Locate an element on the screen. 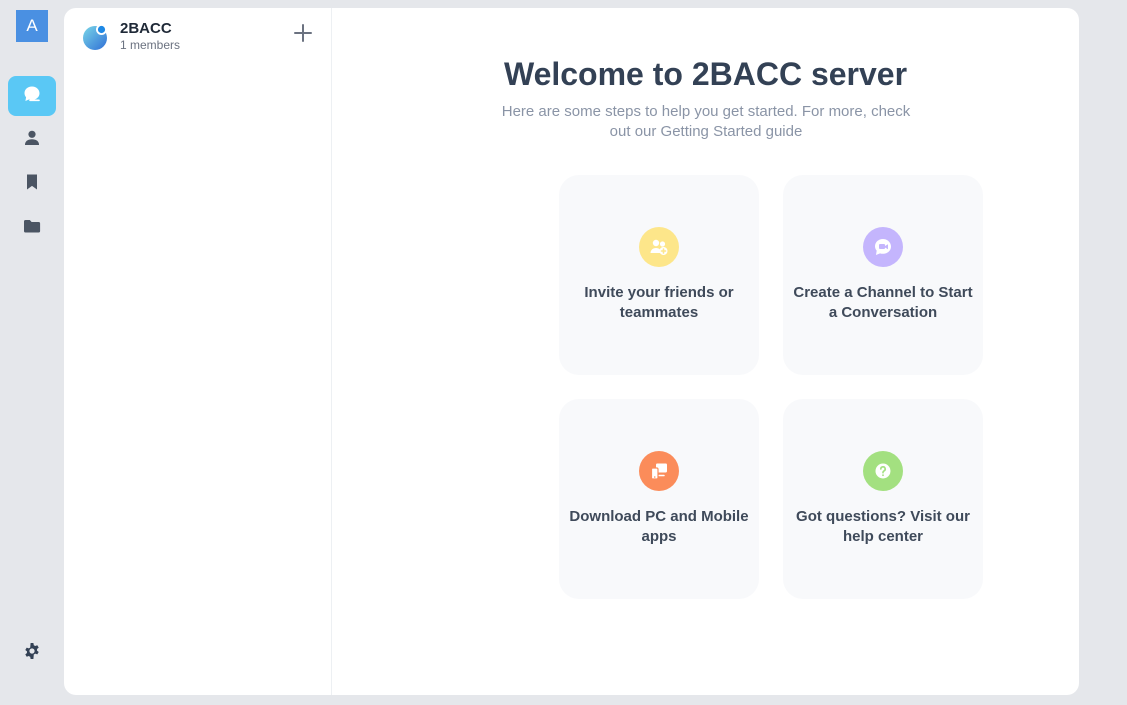 The height and width of the screenshot is (705, 1127). contacts-icon is located at coordinates (32, 140).